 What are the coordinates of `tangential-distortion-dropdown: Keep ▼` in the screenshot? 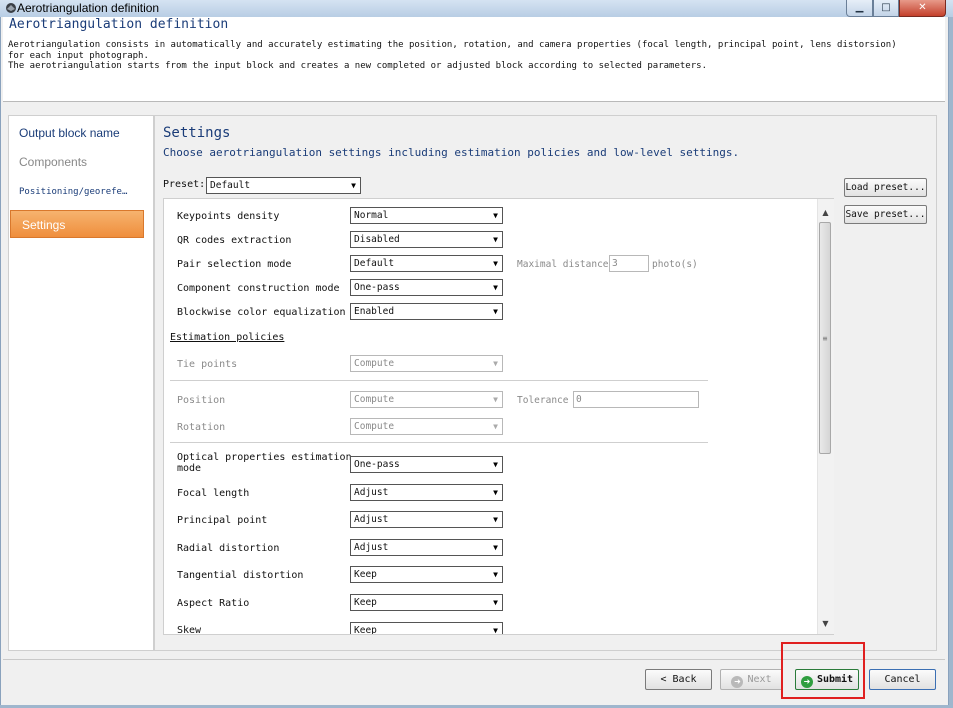 It's located at (426, 574).